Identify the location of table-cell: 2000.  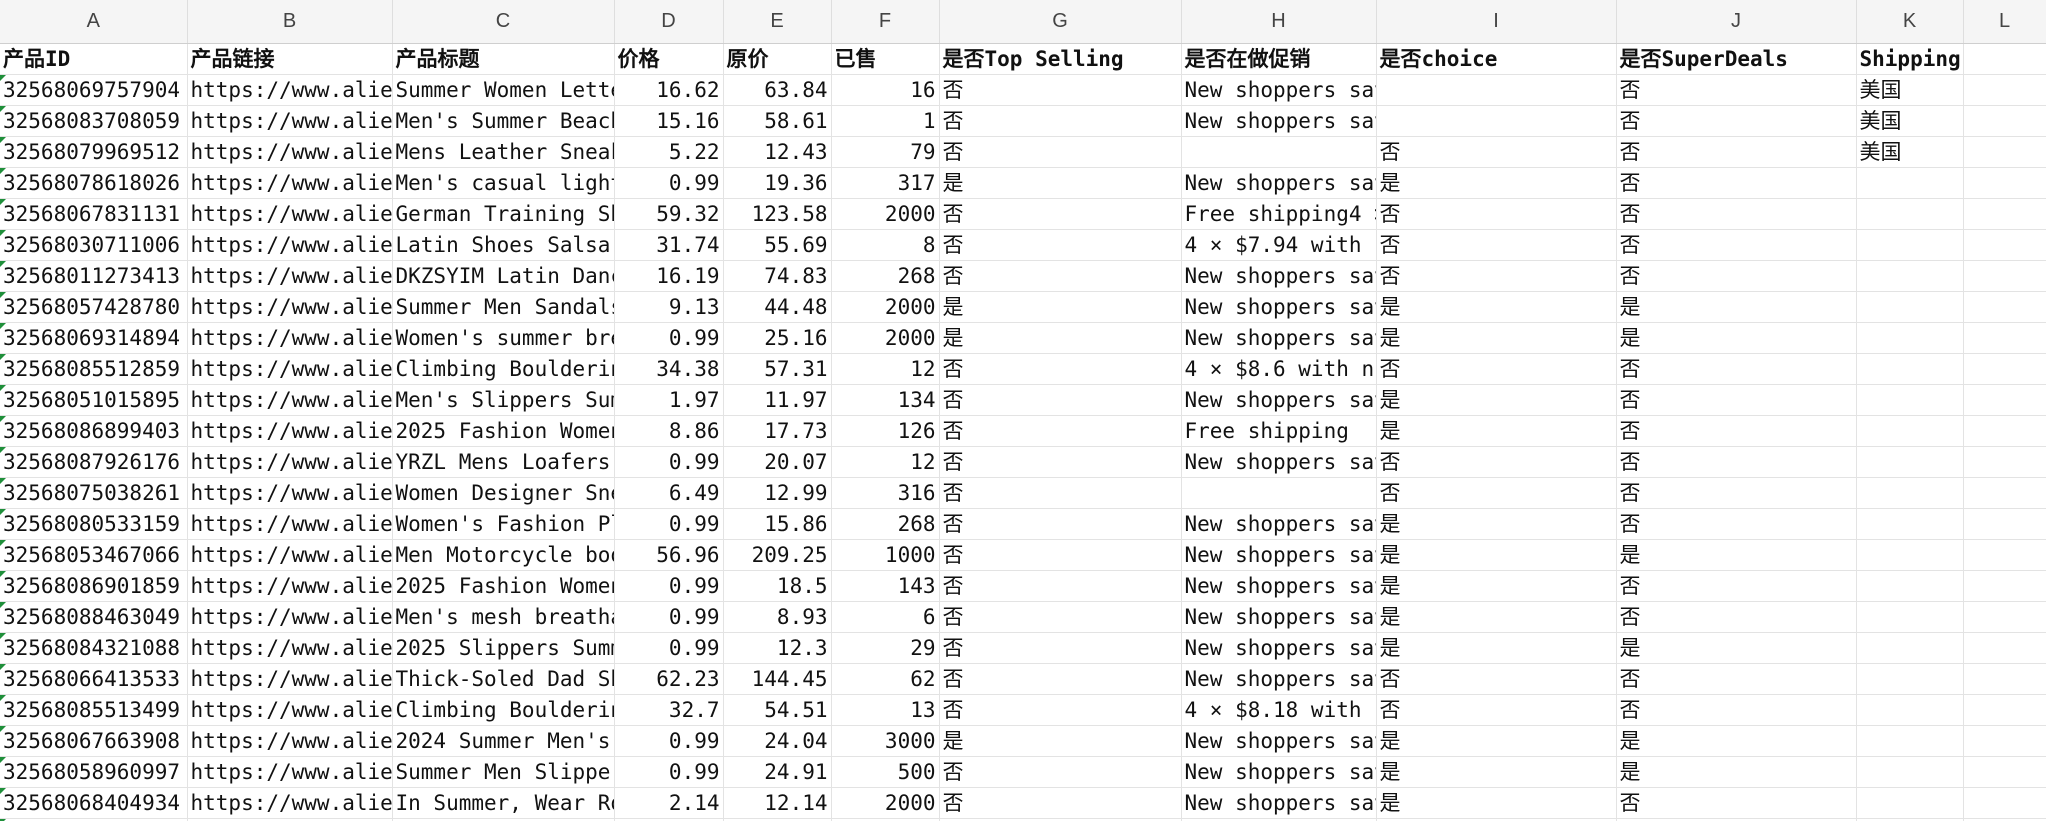
(885, 214).